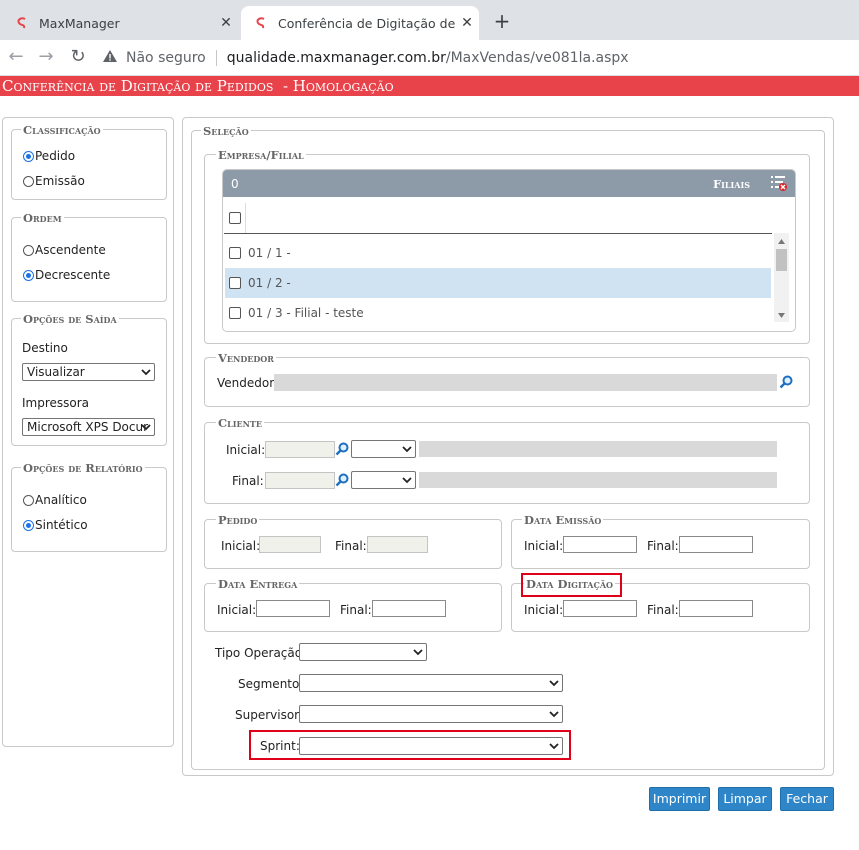  What do you see at coordinates (397, 544) in the screenshot?
I see `pedido-final-input` at bounding box center [397, 544].